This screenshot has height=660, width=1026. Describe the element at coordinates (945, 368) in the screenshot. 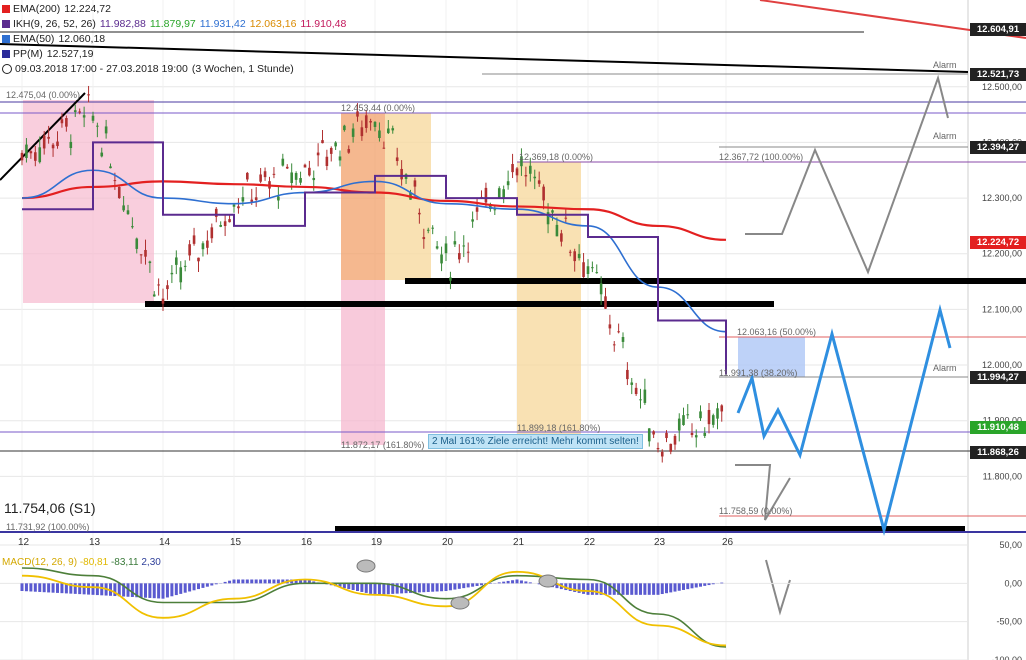

I see `alarm-label-3: Alarm` at that location.